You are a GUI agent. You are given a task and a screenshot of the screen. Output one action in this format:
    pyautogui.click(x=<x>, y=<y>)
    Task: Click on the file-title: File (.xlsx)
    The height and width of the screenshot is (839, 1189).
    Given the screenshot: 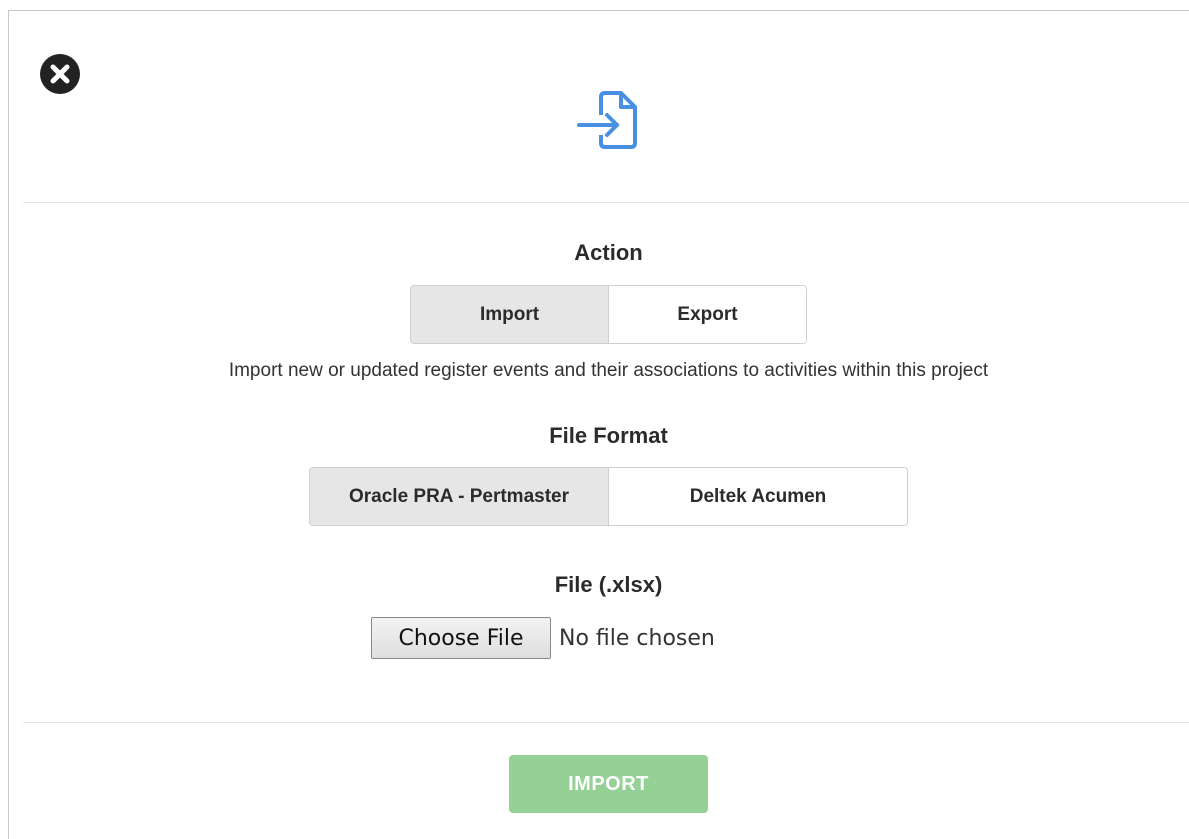 What is the action you would take?
    pyautogui.click(x=608, y=584)
    